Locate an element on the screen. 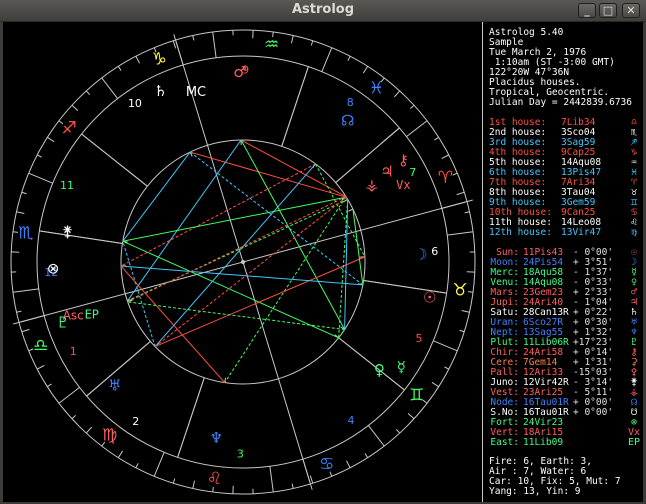  mercury-icon: ☿ is located at coordinates (401, 367).